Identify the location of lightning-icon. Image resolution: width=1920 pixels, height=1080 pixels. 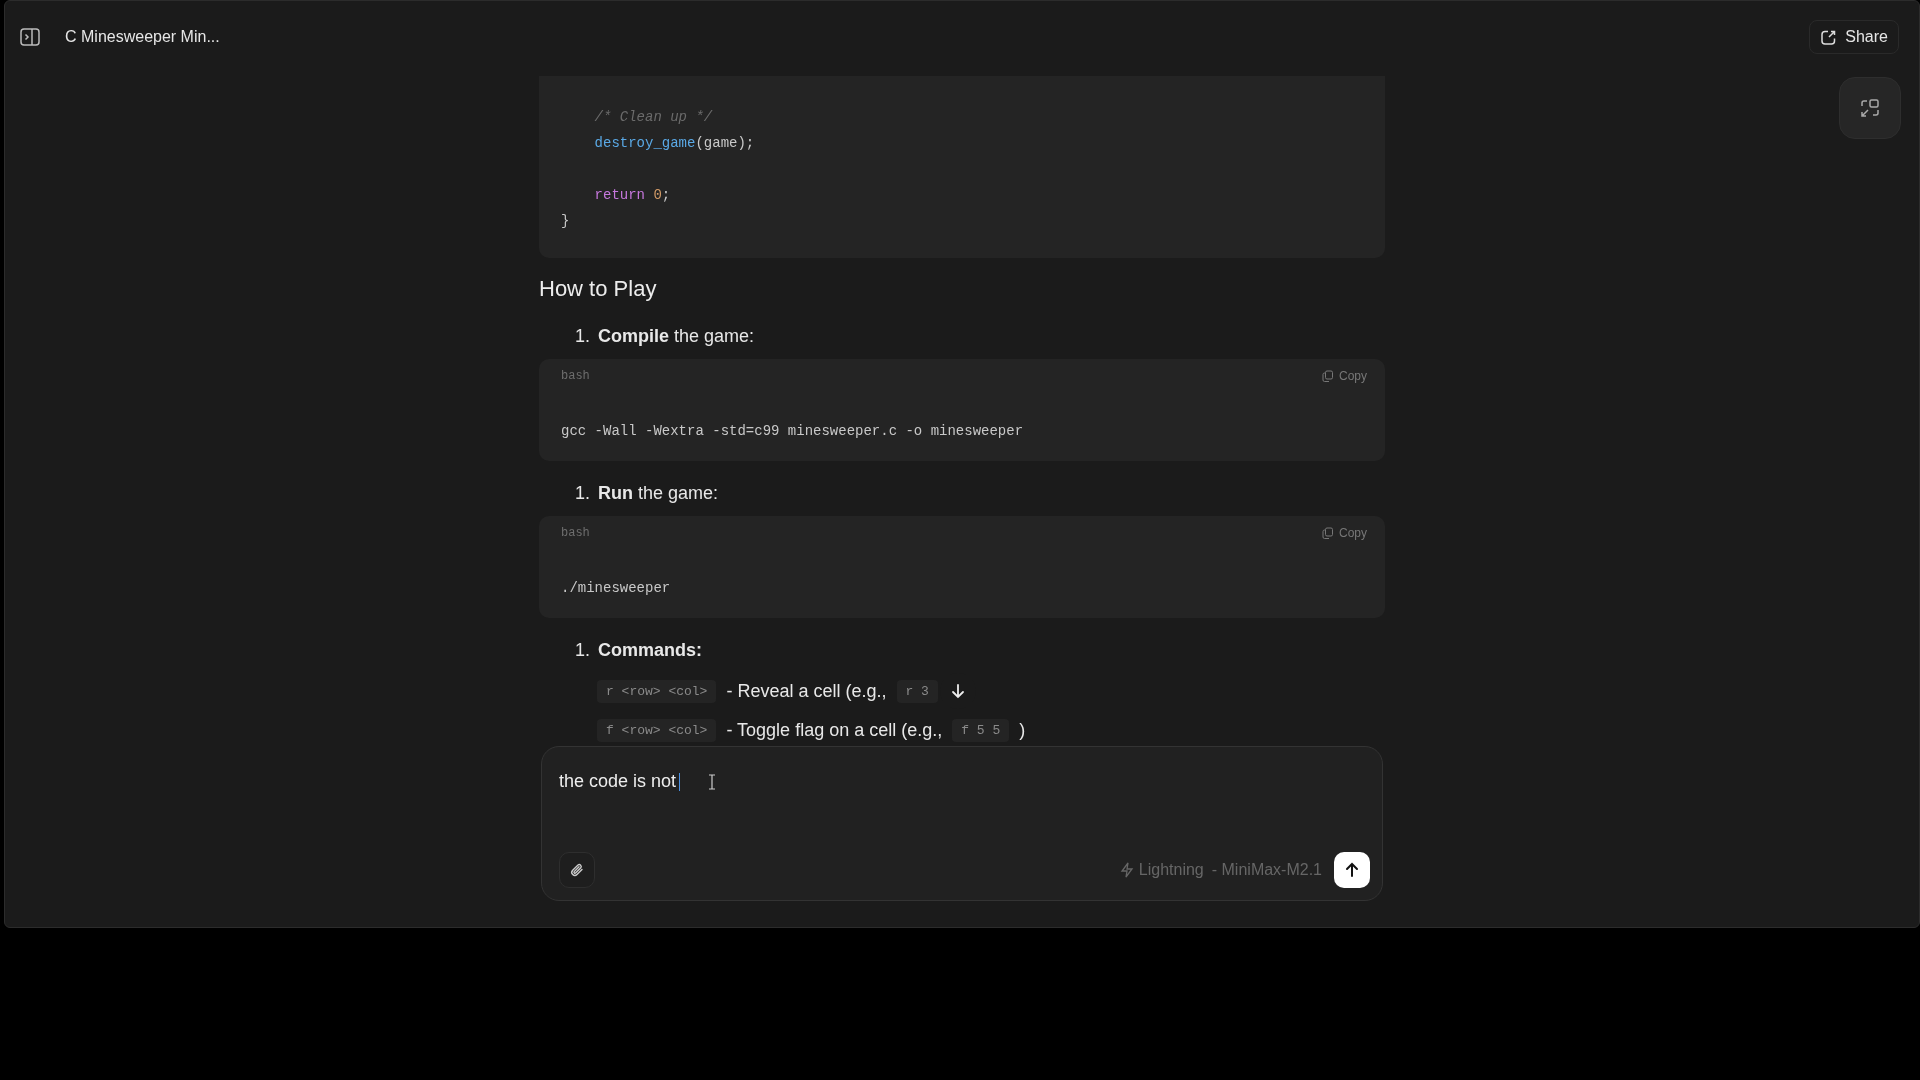
(1126, 870).